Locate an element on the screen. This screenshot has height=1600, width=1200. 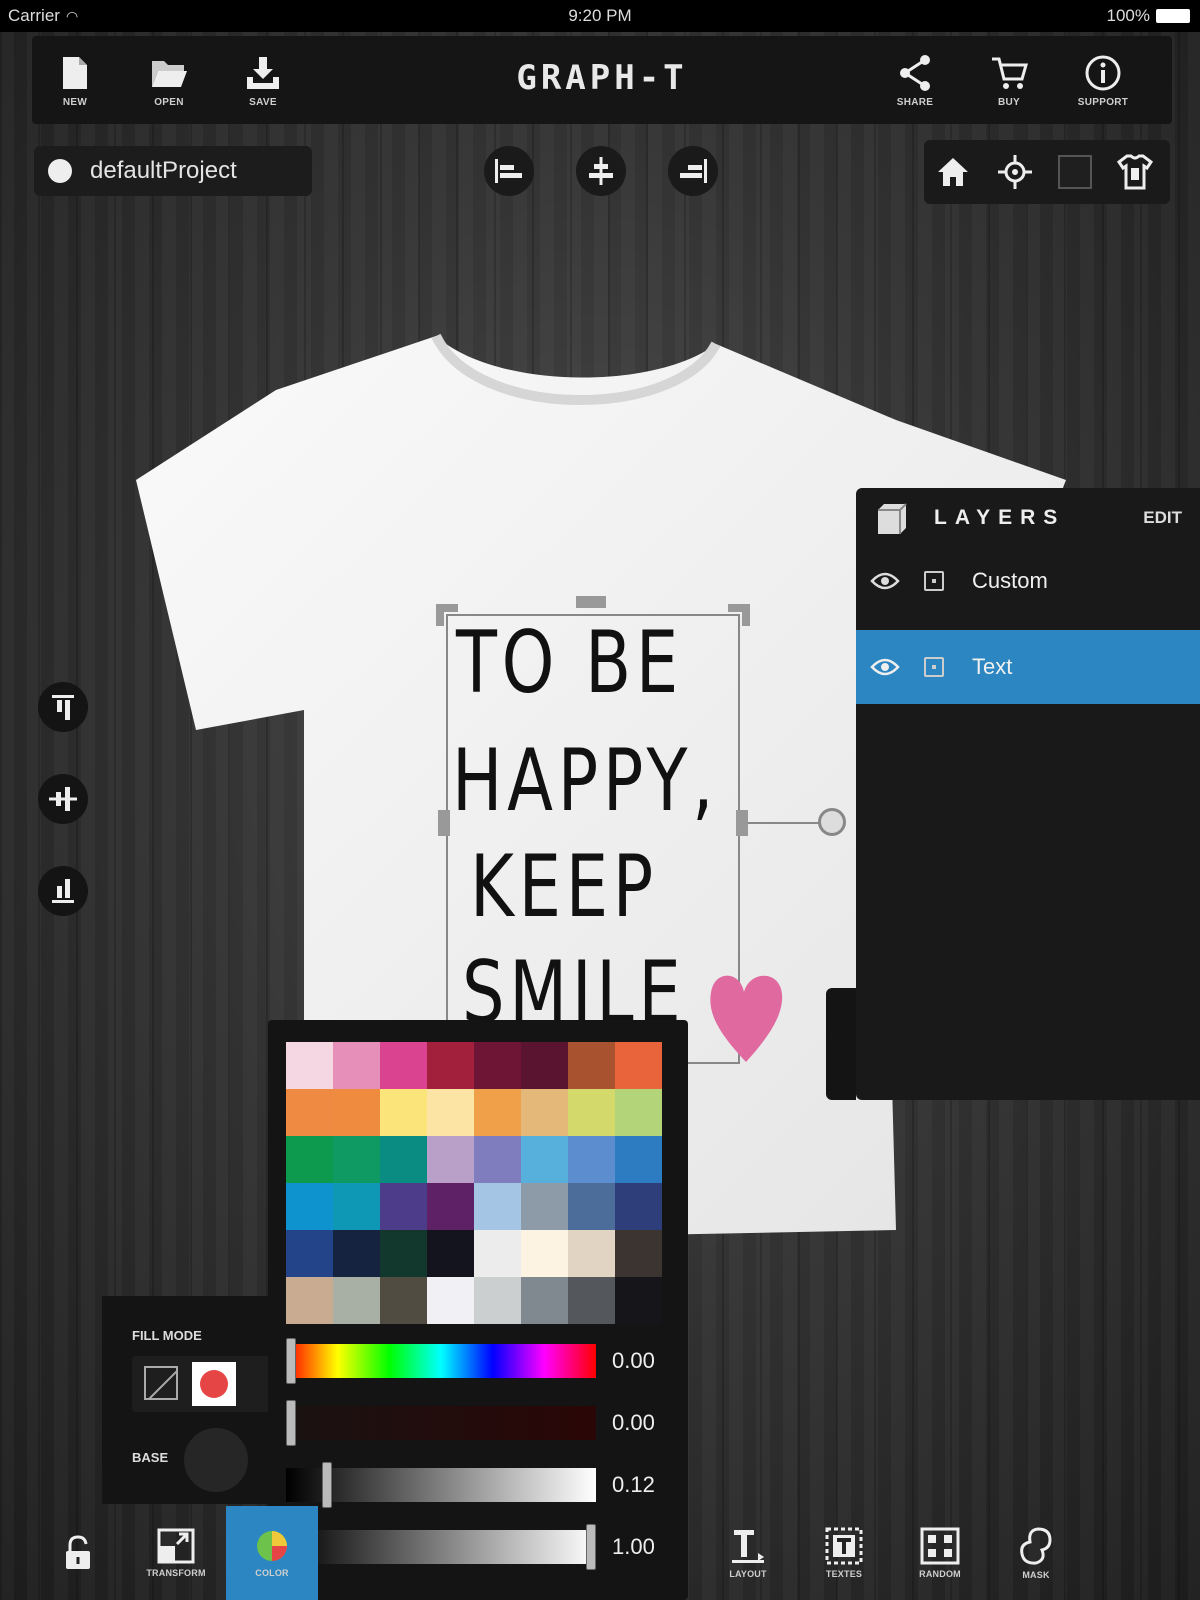
align-top-button is located at coordinates (63, 707).